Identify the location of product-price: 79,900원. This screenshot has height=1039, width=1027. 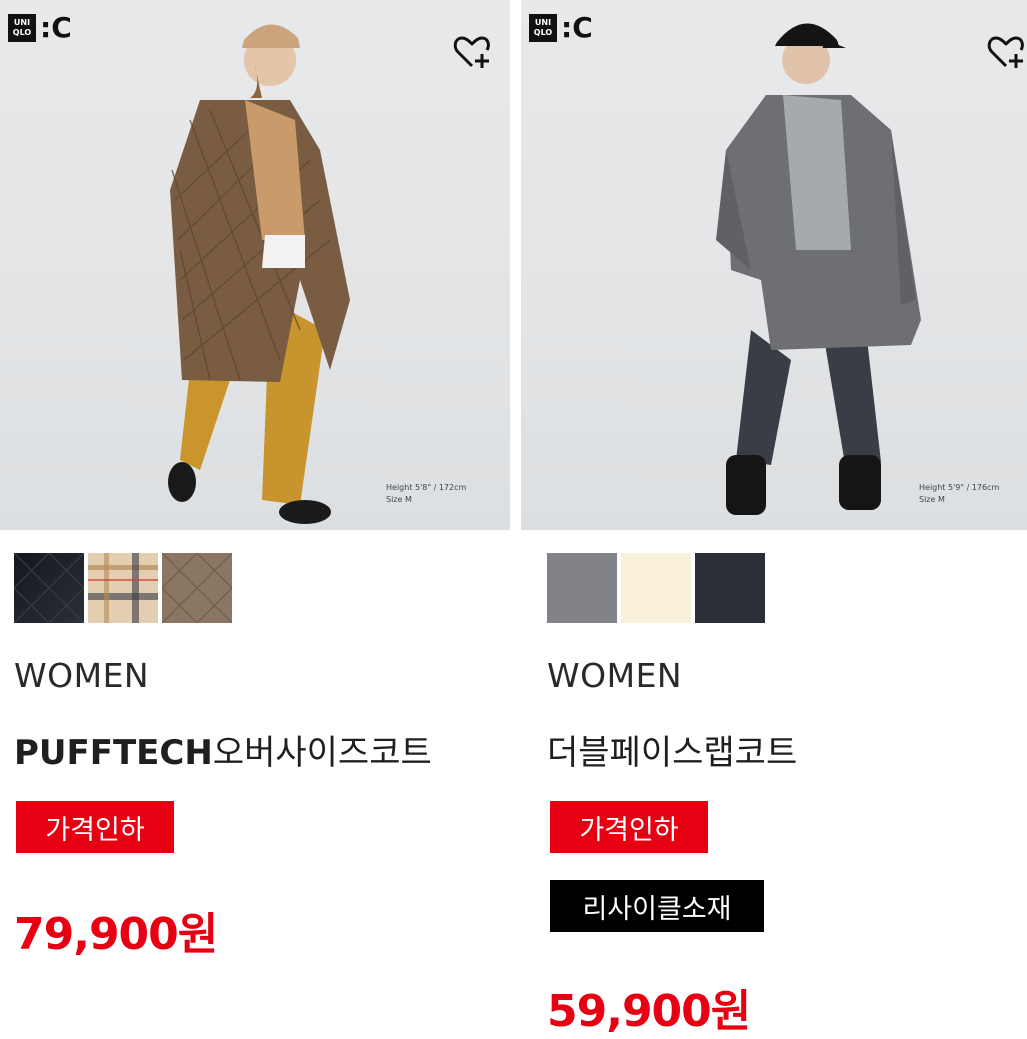
(116, 934).